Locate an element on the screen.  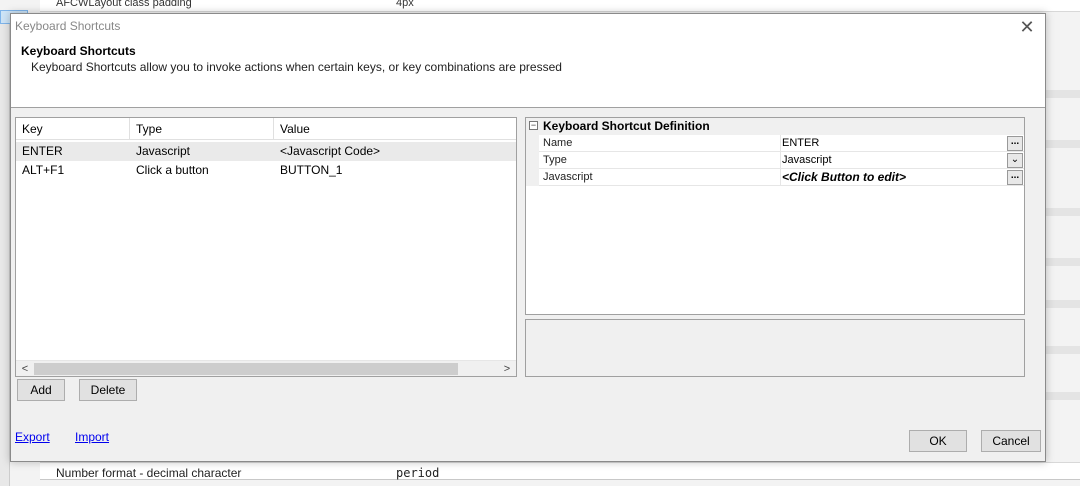
property-value: Javascript is located at coordinates (893, 160).